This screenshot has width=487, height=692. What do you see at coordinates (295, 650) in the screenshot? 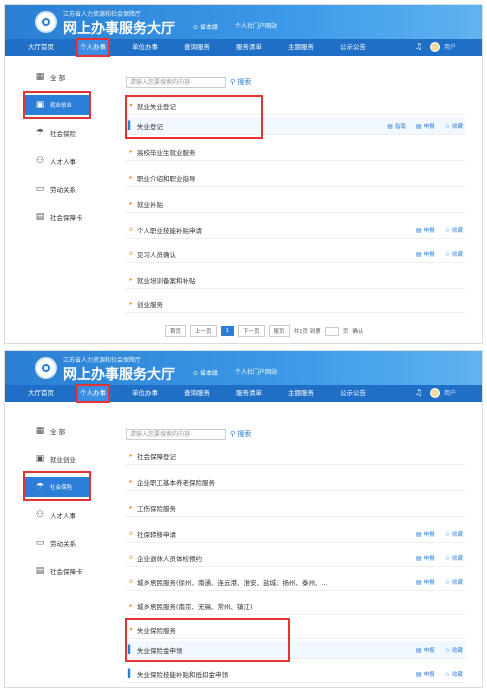
I see `list-item: ▍ 失业保险金申领 ▤ 申报 ☆ 收藏` at bounding box center [295, 650].